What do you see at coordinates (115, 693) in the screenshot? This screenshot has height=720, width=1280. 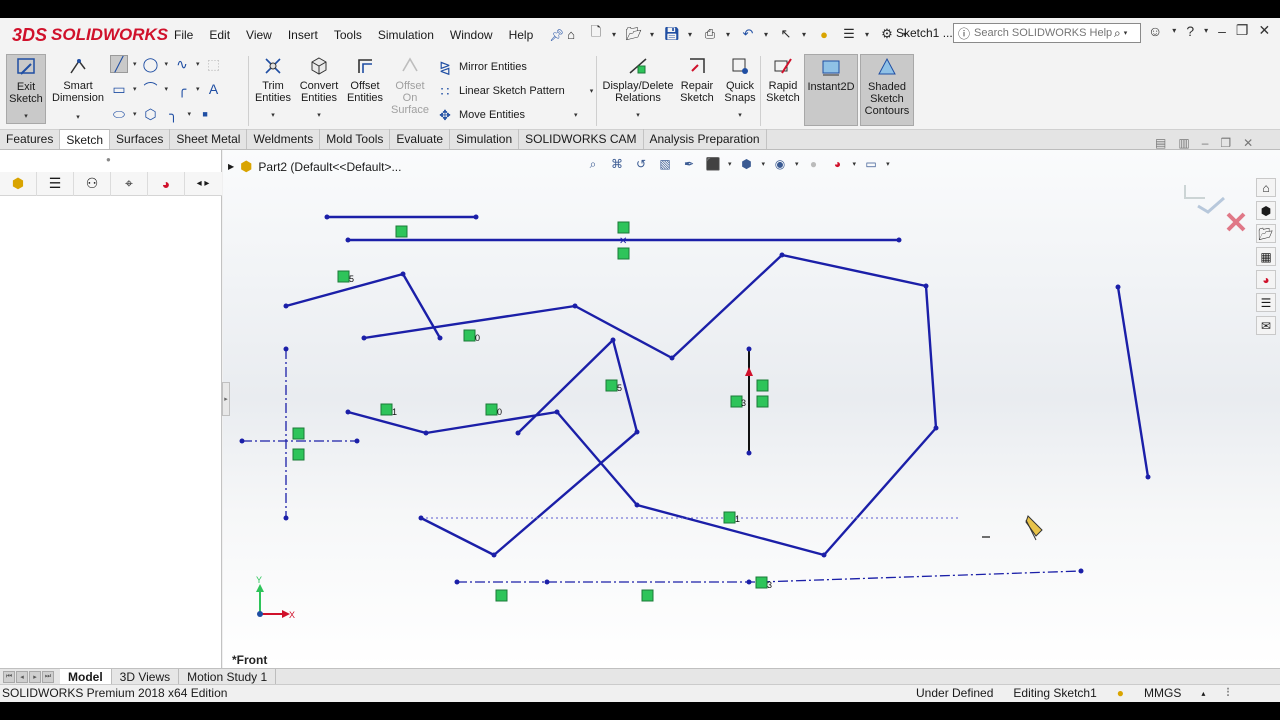 I see `edition-label: SOLIDWORKS Premium 2018 x64 Edition` at bounding box center [115, 693].